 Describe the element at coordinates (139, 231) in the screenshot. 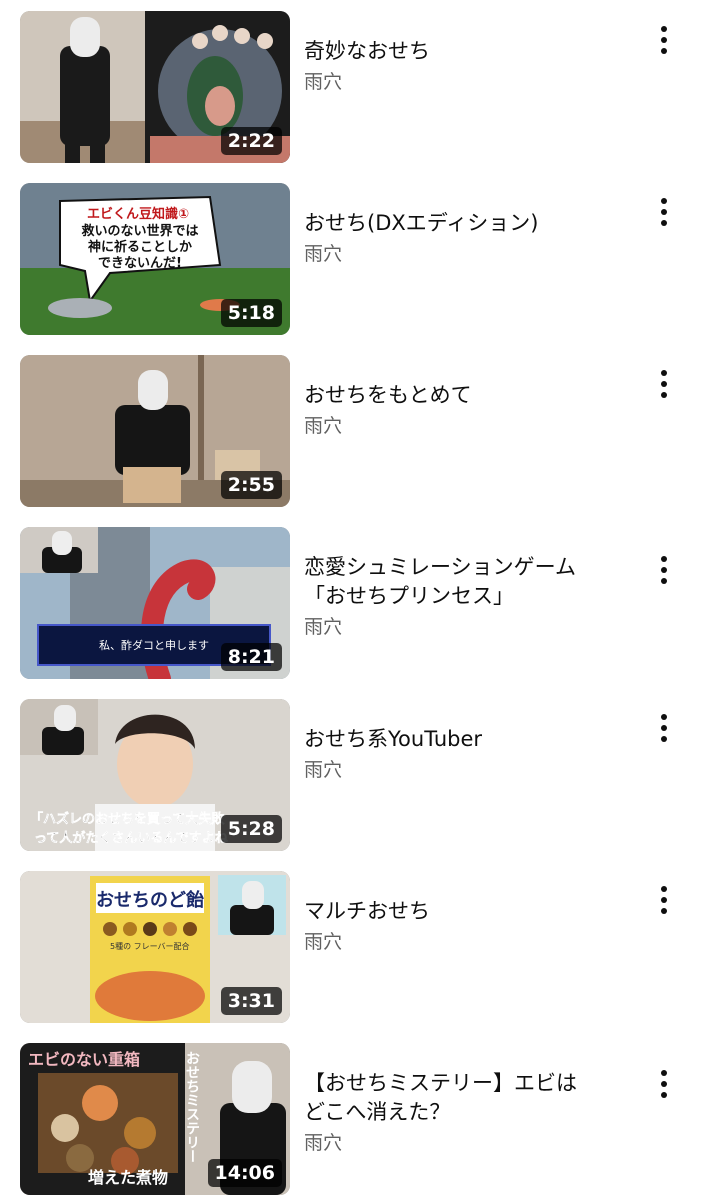

I see `thumb-text-line: 救いのない世界では` at that location.